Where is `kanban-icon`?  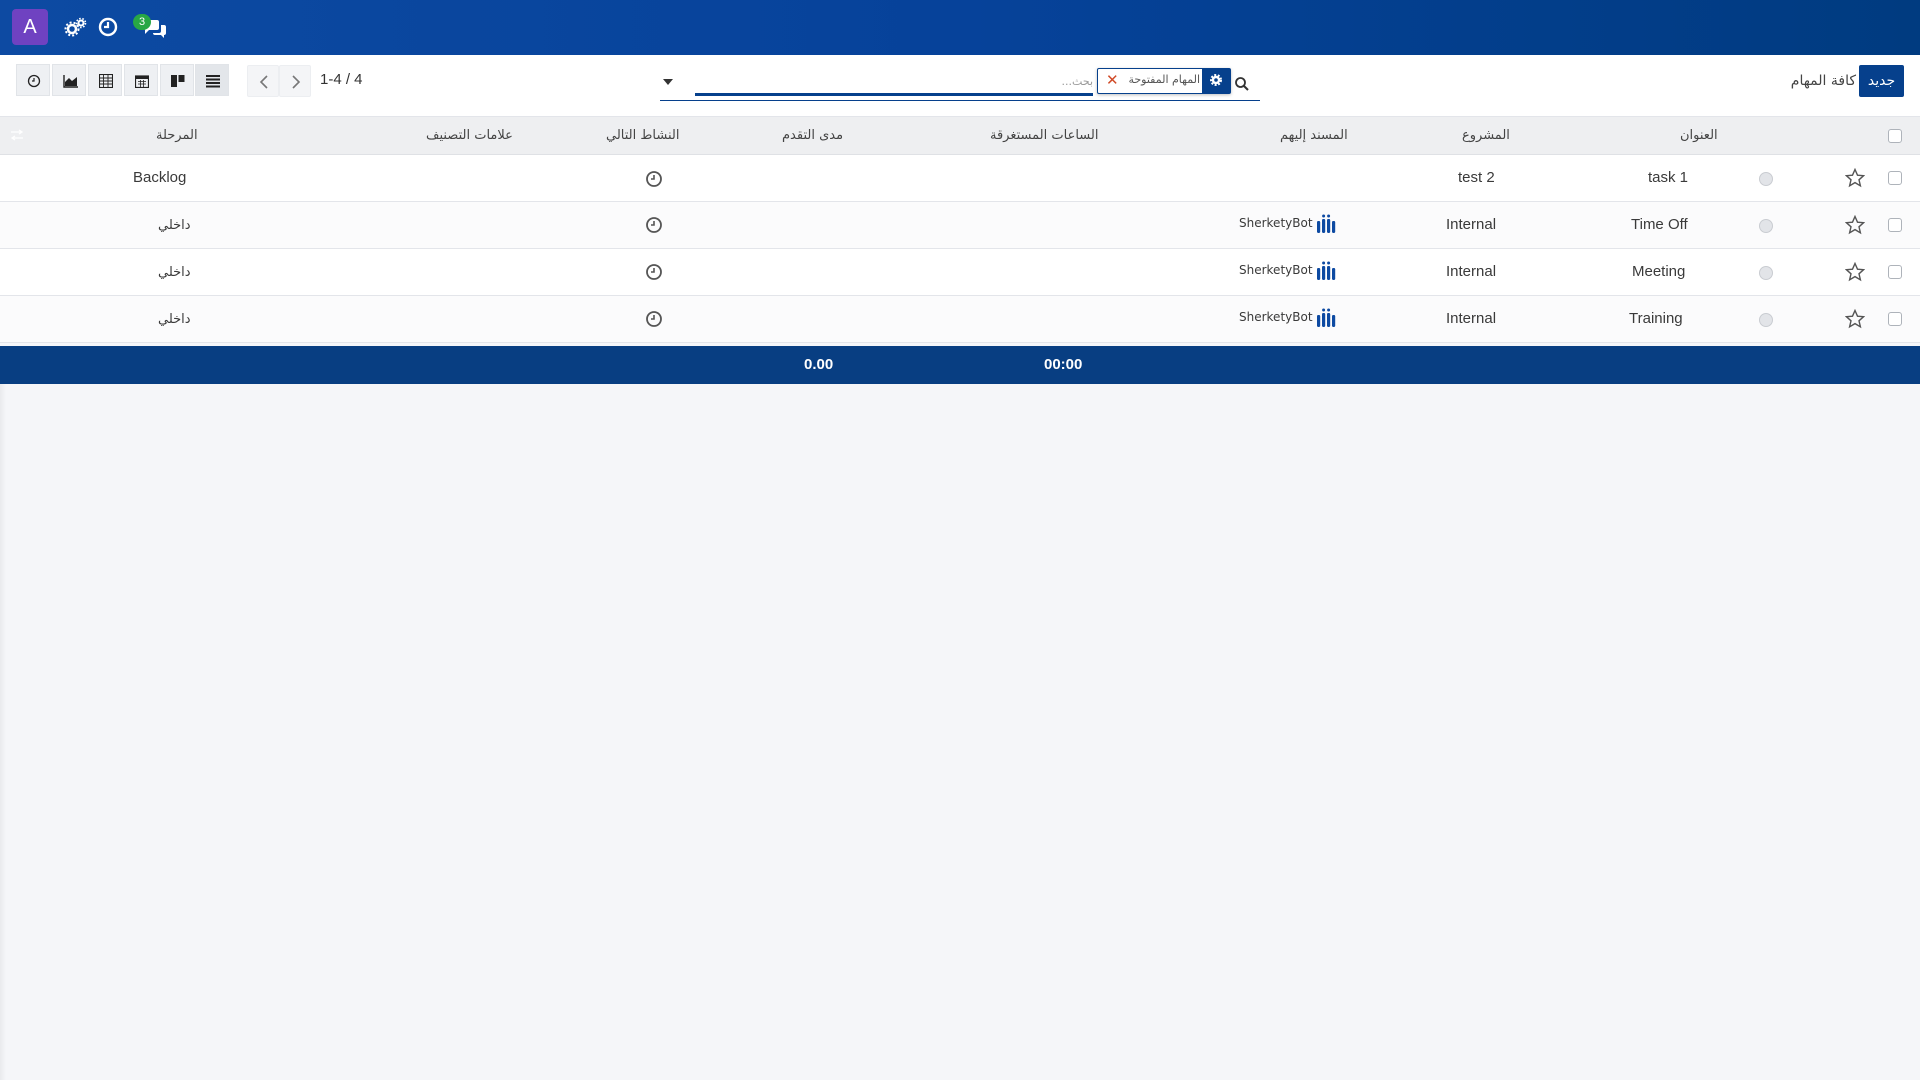 kanban-icon is located at coordinates (178, 81).